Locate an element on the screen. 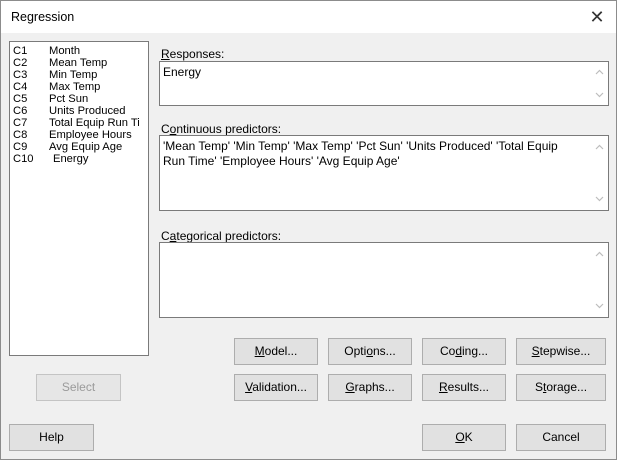  responses-label: Responses: is located at coordinates (193, 54).